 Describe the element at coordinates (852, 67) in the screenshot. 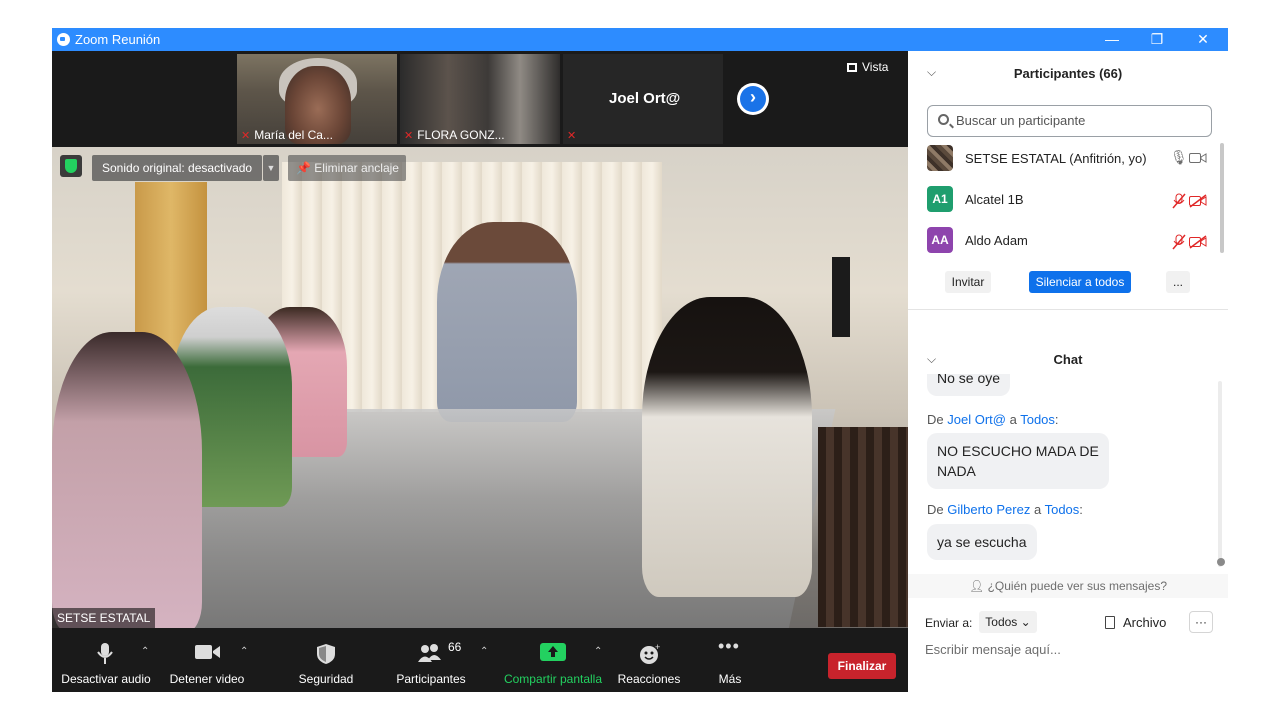

I see `grid-icon` at that location.